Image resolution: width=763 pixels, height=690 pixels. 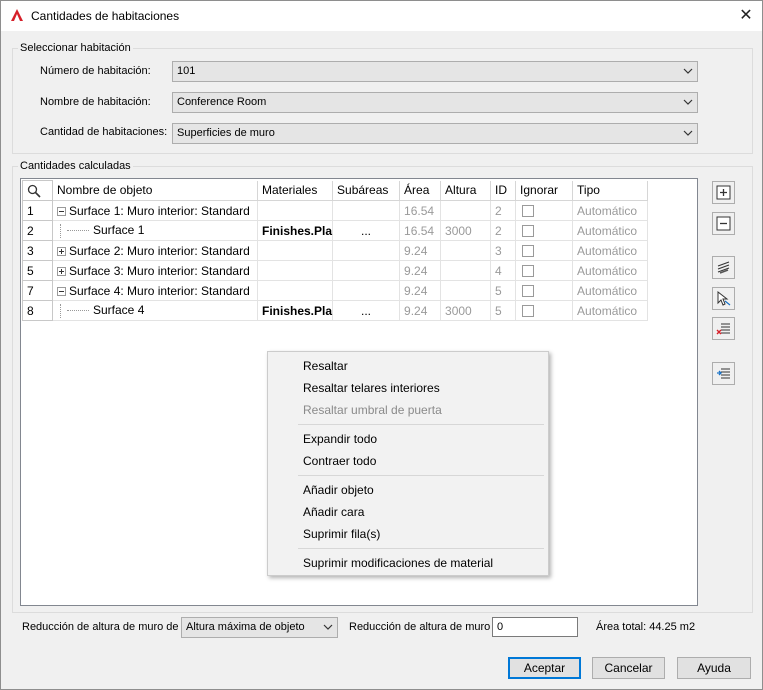 I want to click on delete-rows-icon, so click(x=723, y=329).